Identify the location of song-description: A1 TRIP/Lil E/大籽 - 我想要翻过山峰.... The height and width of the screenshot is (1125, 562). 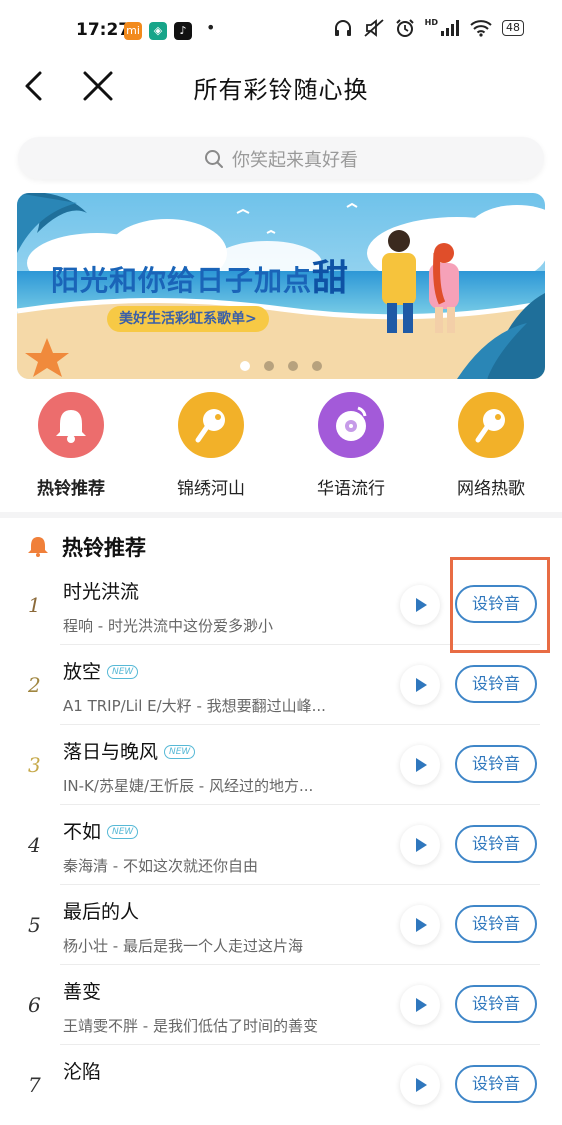
(194, 706).